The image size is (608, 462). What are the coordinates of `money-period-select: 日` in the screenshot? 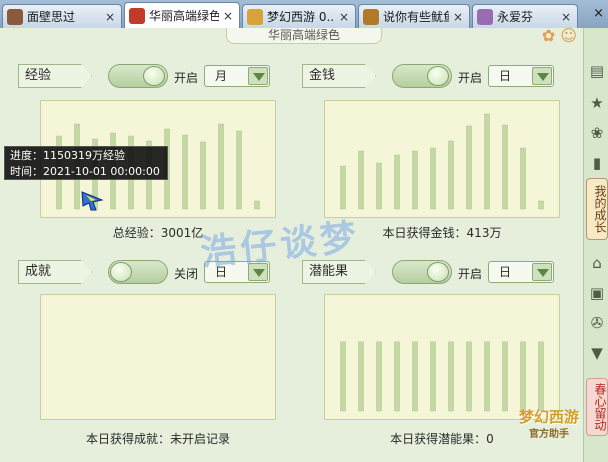 It's located at (521, 76).